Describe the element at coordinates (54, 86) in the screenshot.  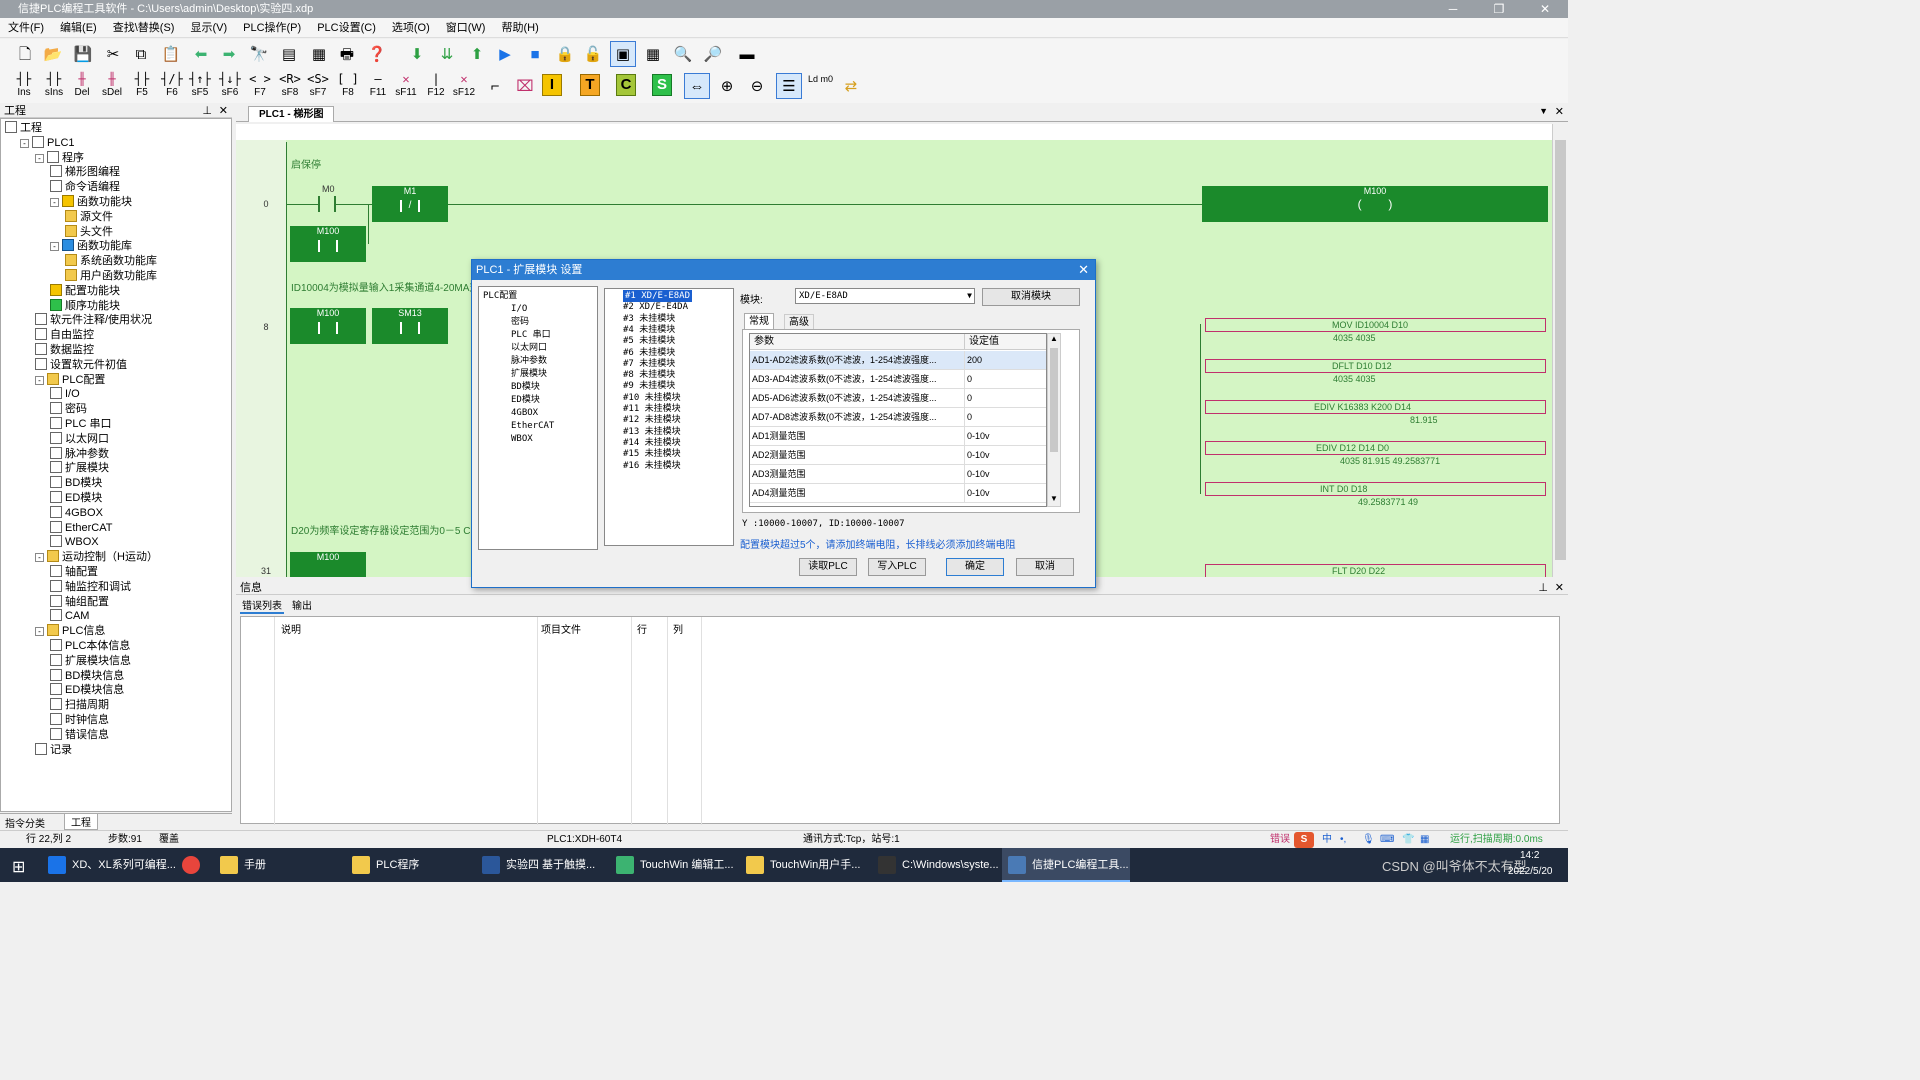
I see `insert-col-button: ┤├ sIns` at that location.